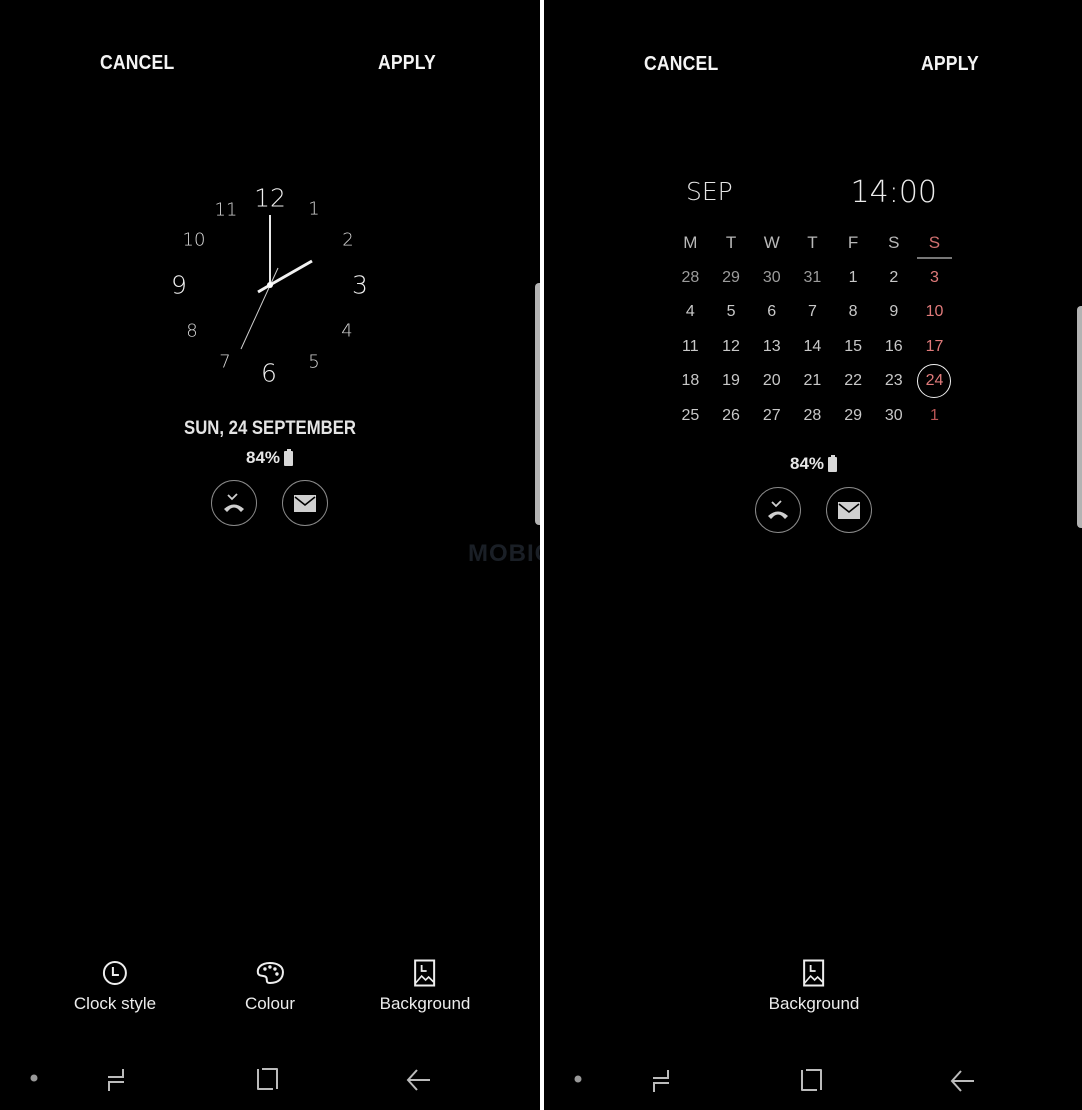 Image resolution: width=1082 pixels, height=1110 pixels. I want to click on calendar-day: 16, so click(893, 346).